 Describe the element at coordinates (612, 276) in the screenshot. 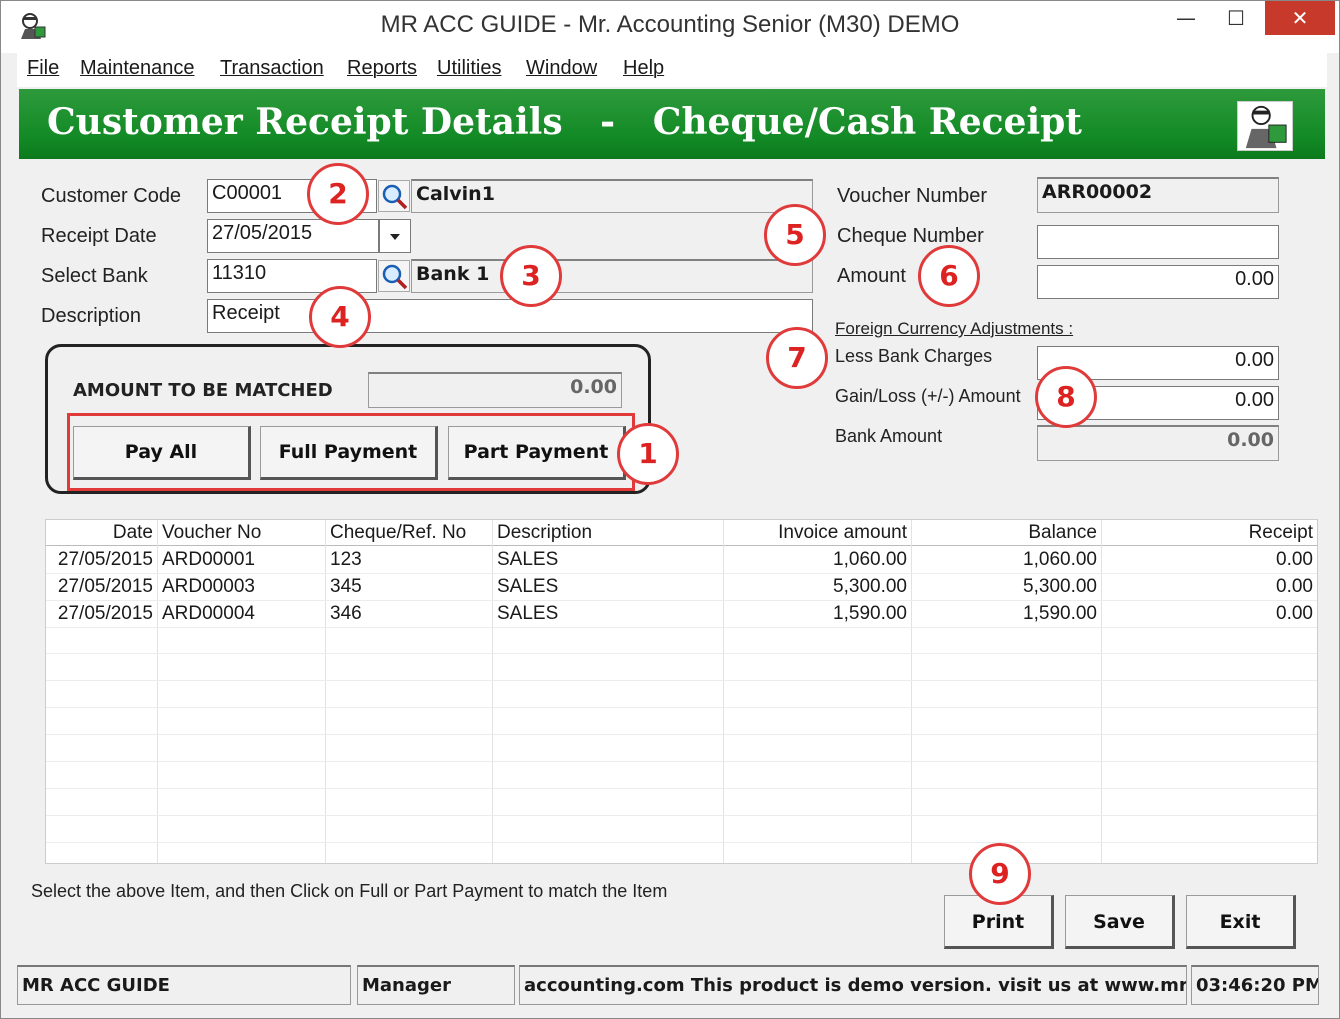

I see `bank-name-field: Bank 1` at that location.